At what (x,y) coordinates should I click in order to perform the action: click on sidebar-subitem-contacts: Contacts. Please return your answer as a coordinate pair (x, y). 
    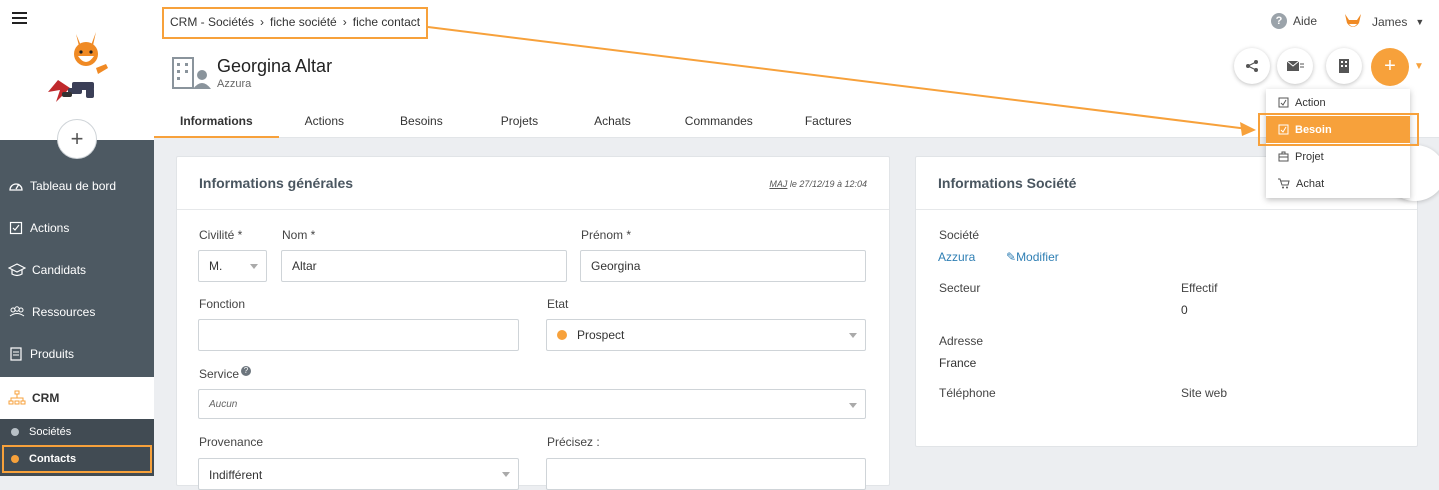
    Looking at the image, I should click on (77, 459).